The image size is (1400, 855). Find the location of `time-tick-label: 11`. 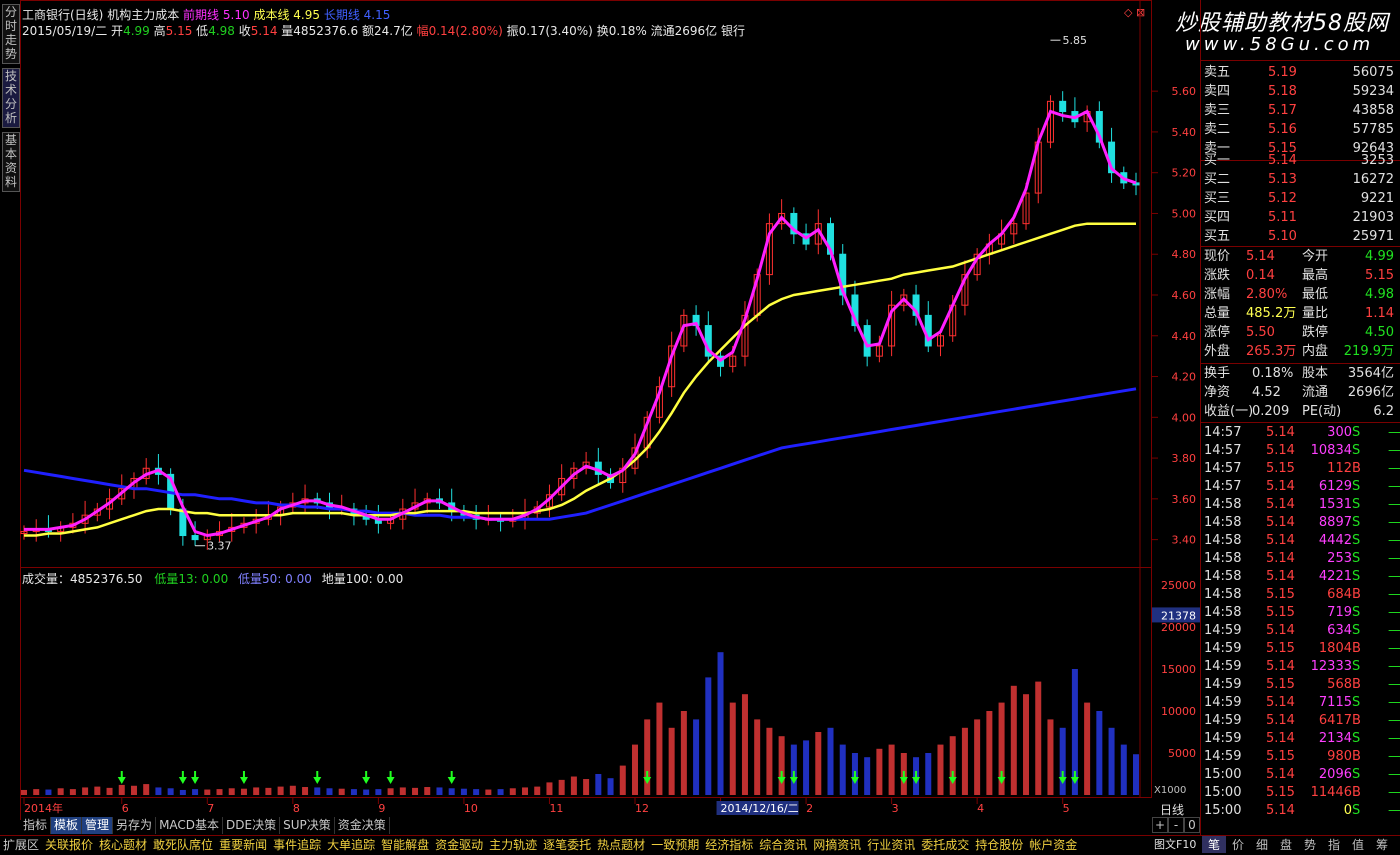

time-tick-label: 11 is located at coordinates (556, 808).